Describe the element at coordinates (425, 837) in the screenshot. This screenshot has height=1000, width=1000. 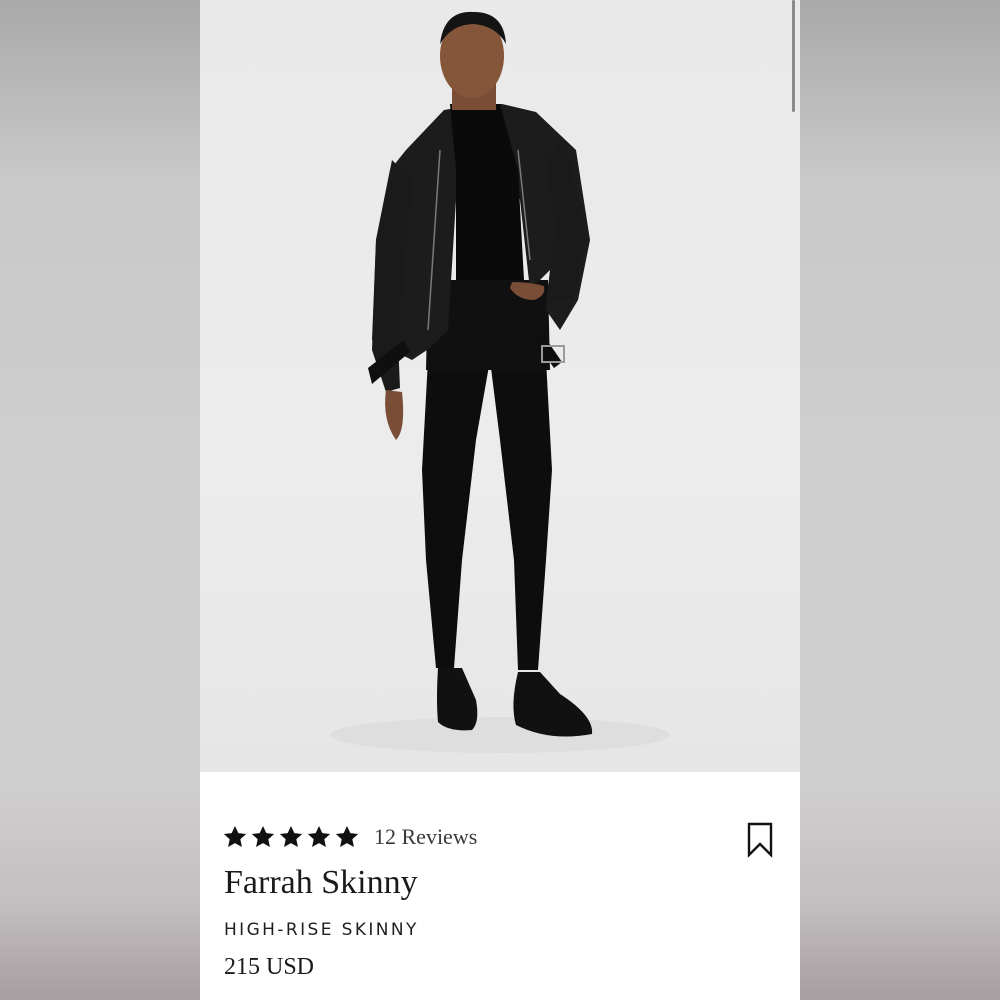
I see `reviews-link: 12 Reviews` at that location.